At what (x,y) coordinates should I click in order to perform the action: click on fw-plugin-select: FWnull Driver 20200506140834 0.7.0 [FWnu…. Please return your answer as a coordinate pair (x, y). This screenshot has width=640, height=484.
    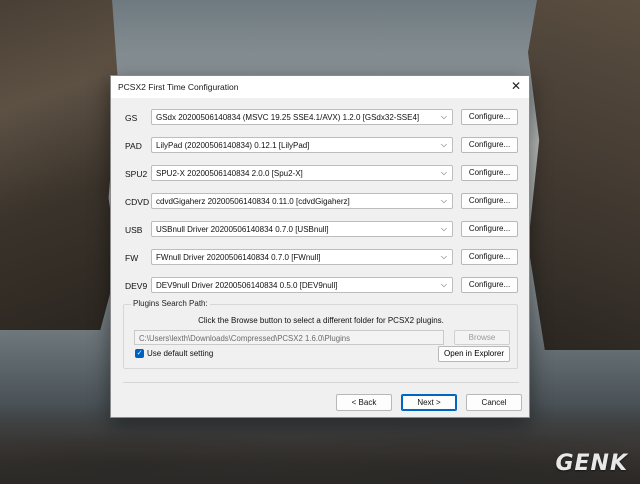
    Looking at the image, I should click on (302, 257).